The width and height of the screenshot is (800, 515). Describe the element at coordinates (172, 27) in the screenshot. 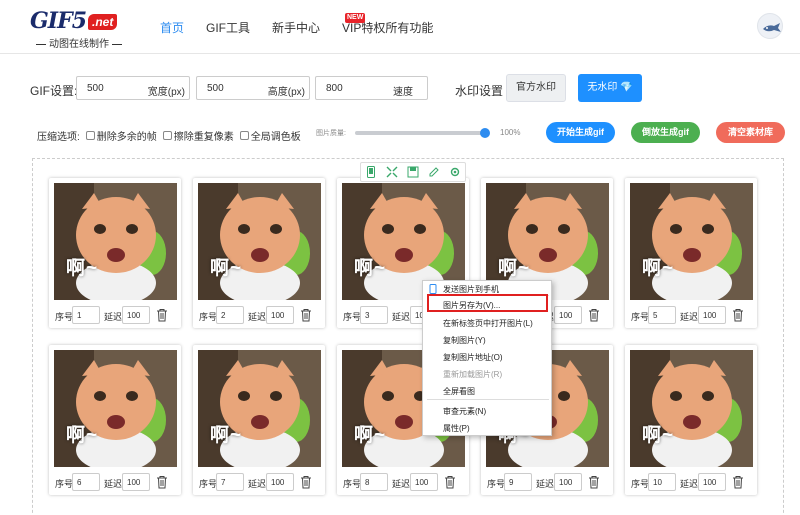

I see `nav-home: 首页` at that location.